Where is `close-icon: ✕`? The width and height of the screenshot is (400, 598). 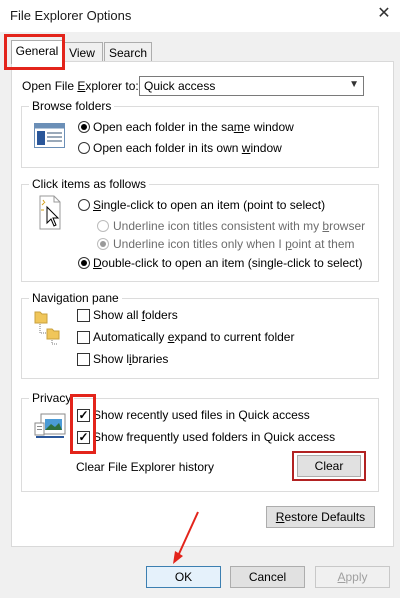
close-icon: ✕ is located at coordinates (384, 14).